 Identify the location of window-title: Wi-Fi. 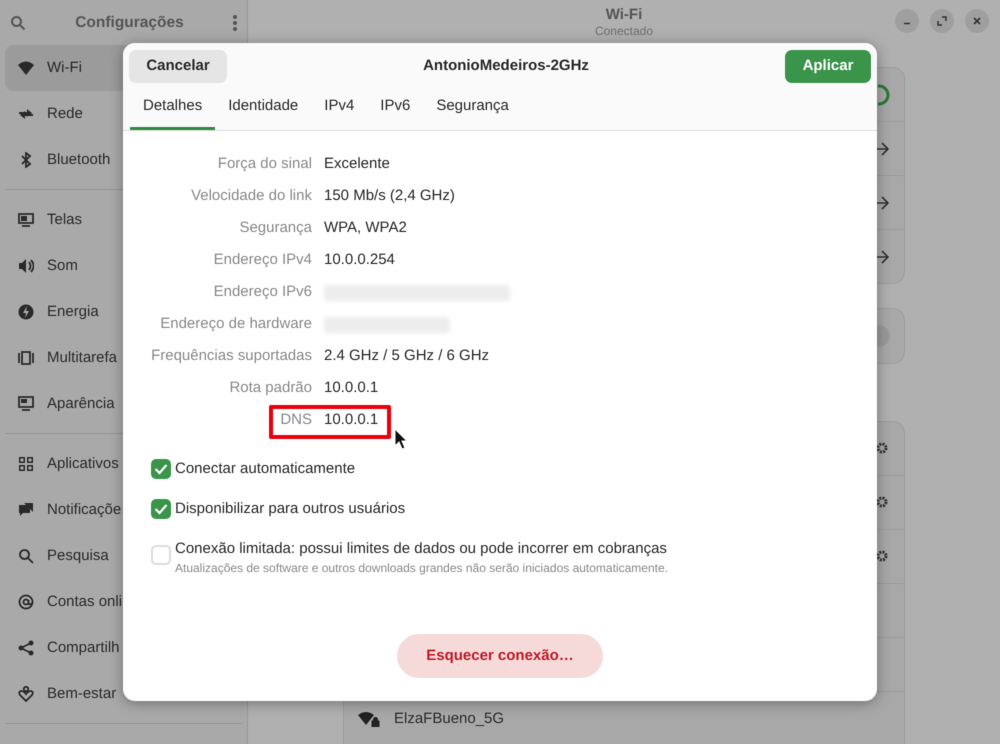
(624, 15).